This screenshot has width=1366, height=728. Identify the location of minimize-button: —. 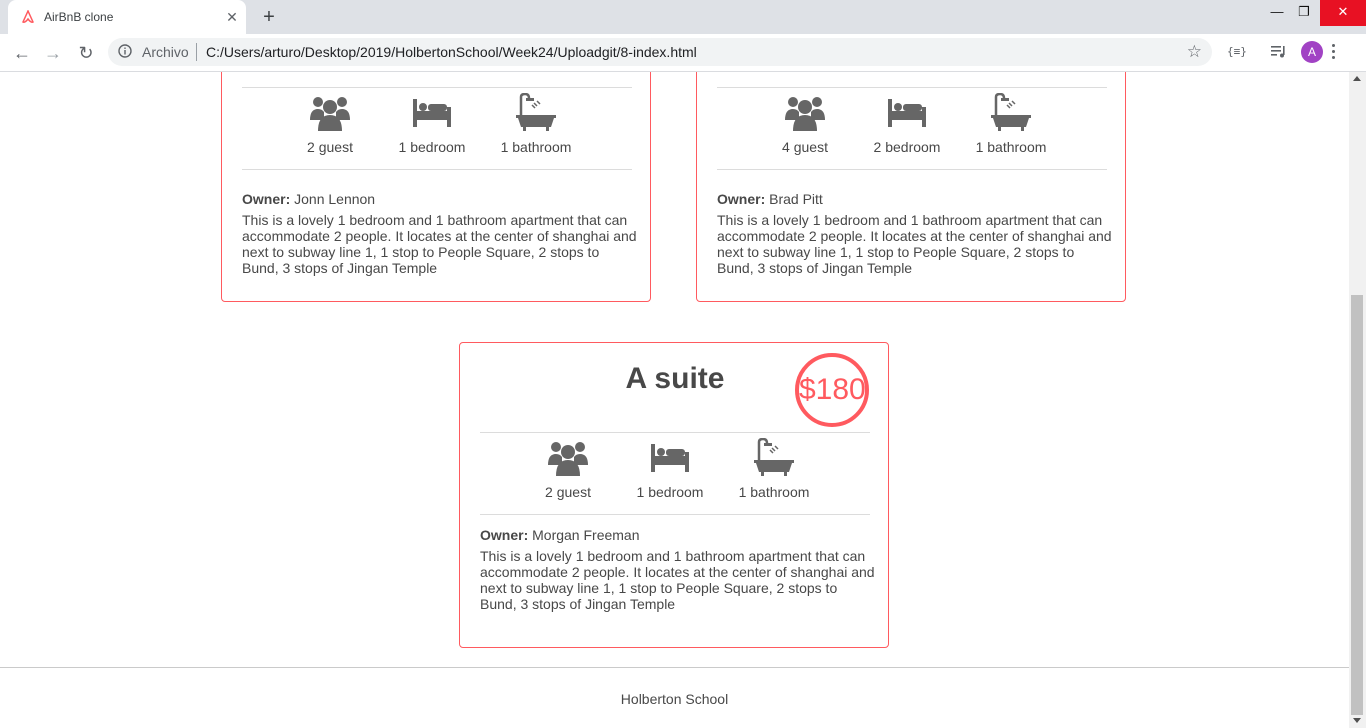
(1277, 13).